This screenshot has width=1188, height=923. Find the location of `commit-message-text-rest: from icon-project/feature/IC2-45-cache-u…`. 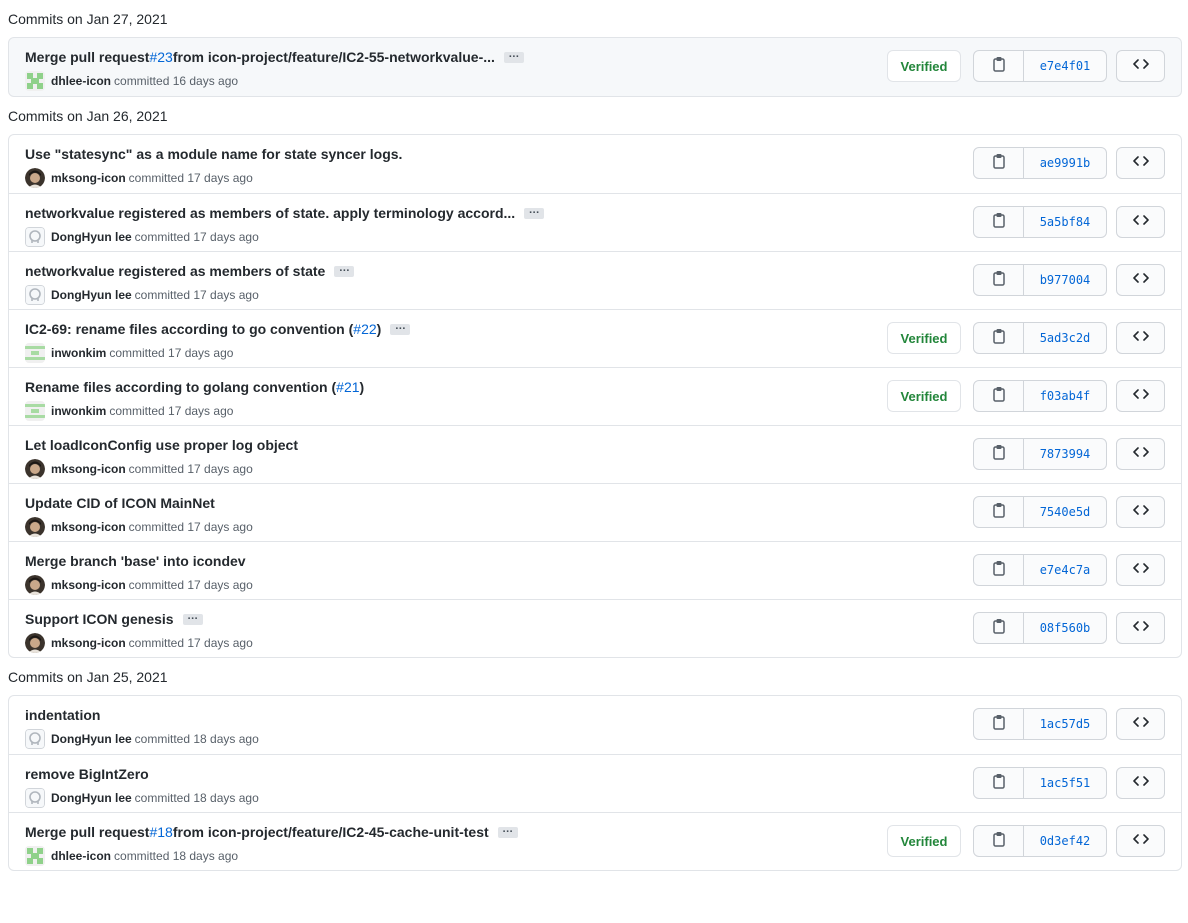

commit-message-text-rest: from icon-project/feature/IC2-45-cache-u… is located at coordinates (331, 832).